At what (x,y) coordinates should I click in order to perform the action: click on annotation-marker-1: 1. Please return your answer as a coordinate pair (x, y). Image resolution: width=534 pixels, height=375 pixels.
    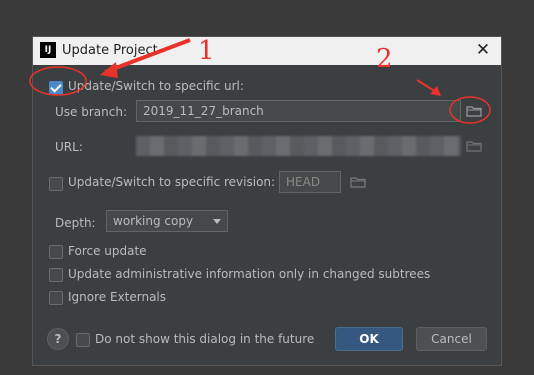
    Looking at the image, I should click on (206, 51).